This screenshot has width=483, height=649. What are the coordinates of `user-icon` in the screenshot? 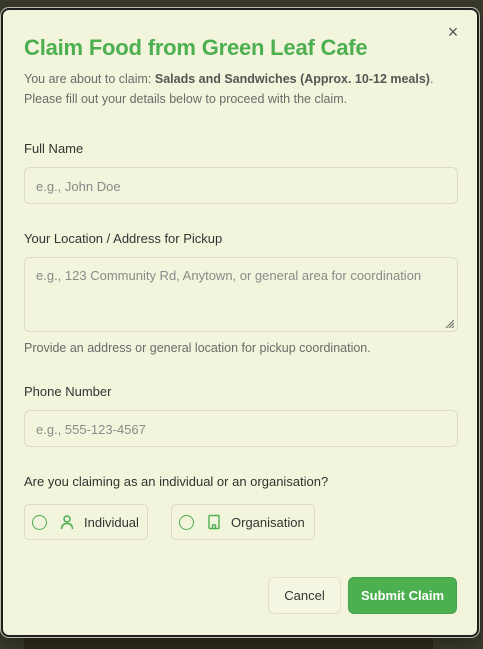 It's located at (67, 522).